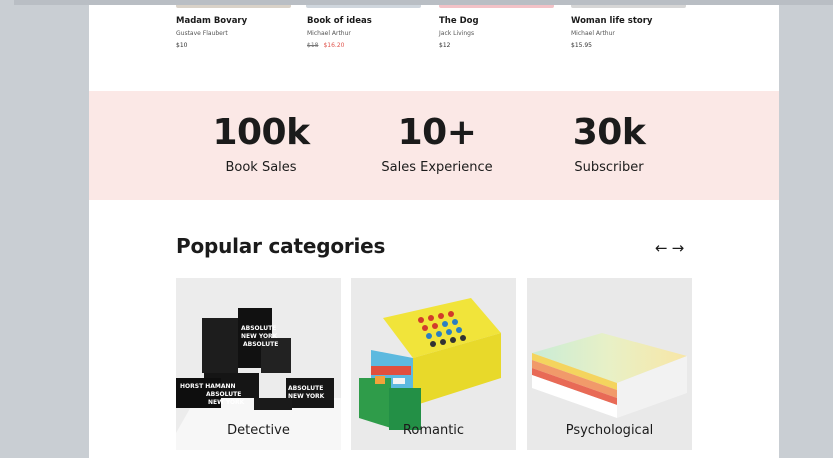  I want to click on stat-value: 100k, so click(261, 132).